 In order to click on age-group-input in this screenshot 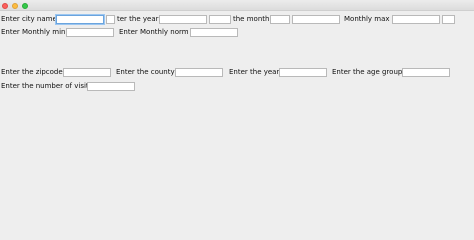, I will do `click(426, 72)`.